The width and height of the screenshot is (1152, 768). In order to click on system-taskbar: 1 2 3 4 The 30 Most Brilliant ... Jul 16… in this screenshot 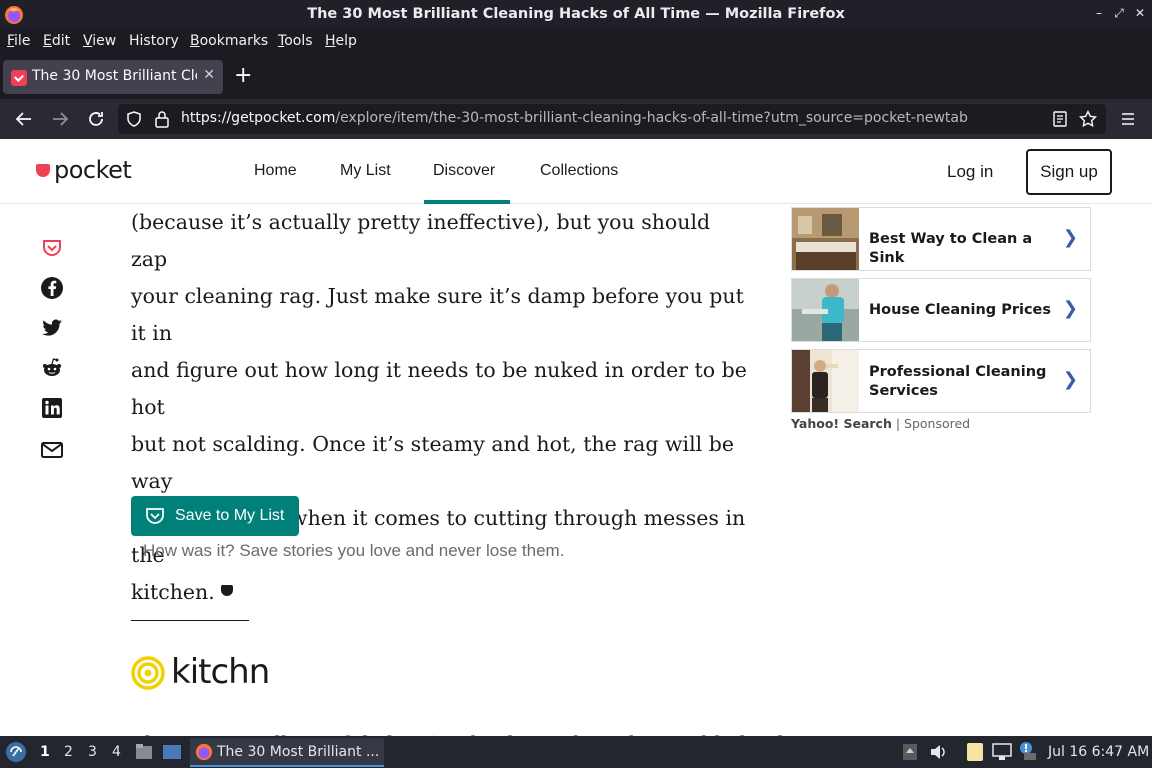, I will do `click(576, 752)`.